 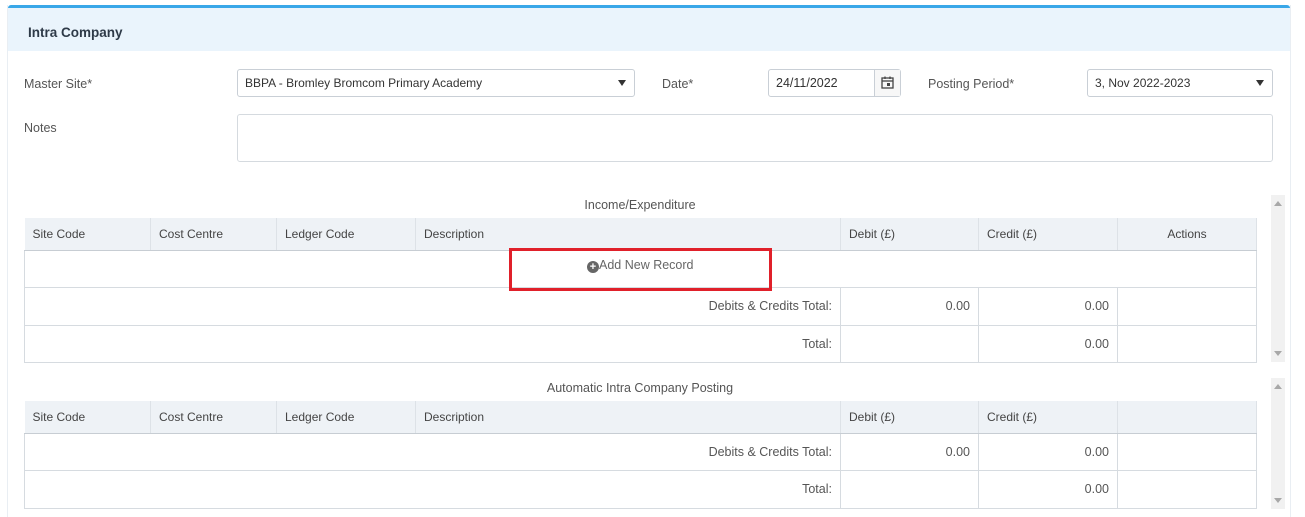 I want to click on date-field: 24/11/2022, so click(x=834, y=83).